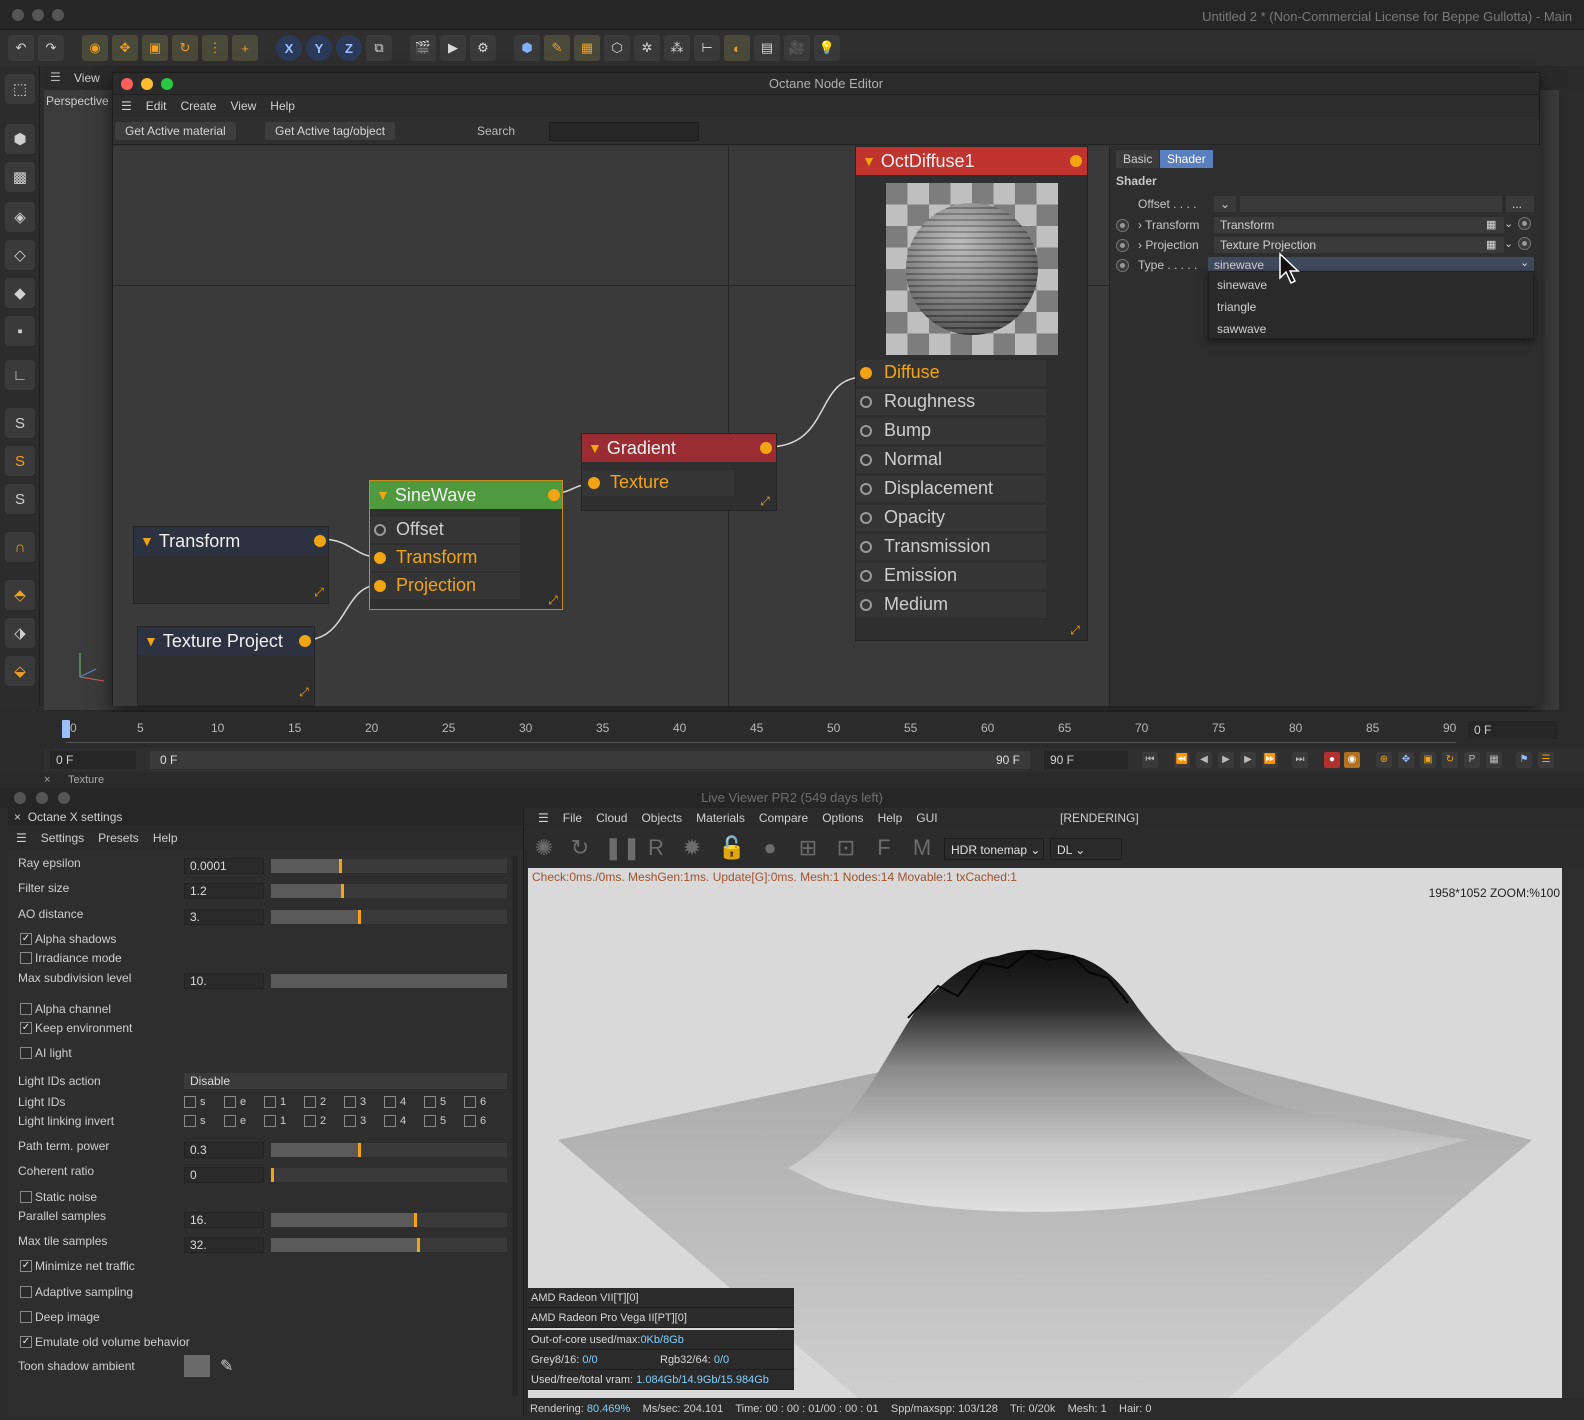 The image size is (1584, 1420). What do you see at coordinates (866, 576) in the screenshot?
I see `emission-input-port` at bounding box center [866, 576].